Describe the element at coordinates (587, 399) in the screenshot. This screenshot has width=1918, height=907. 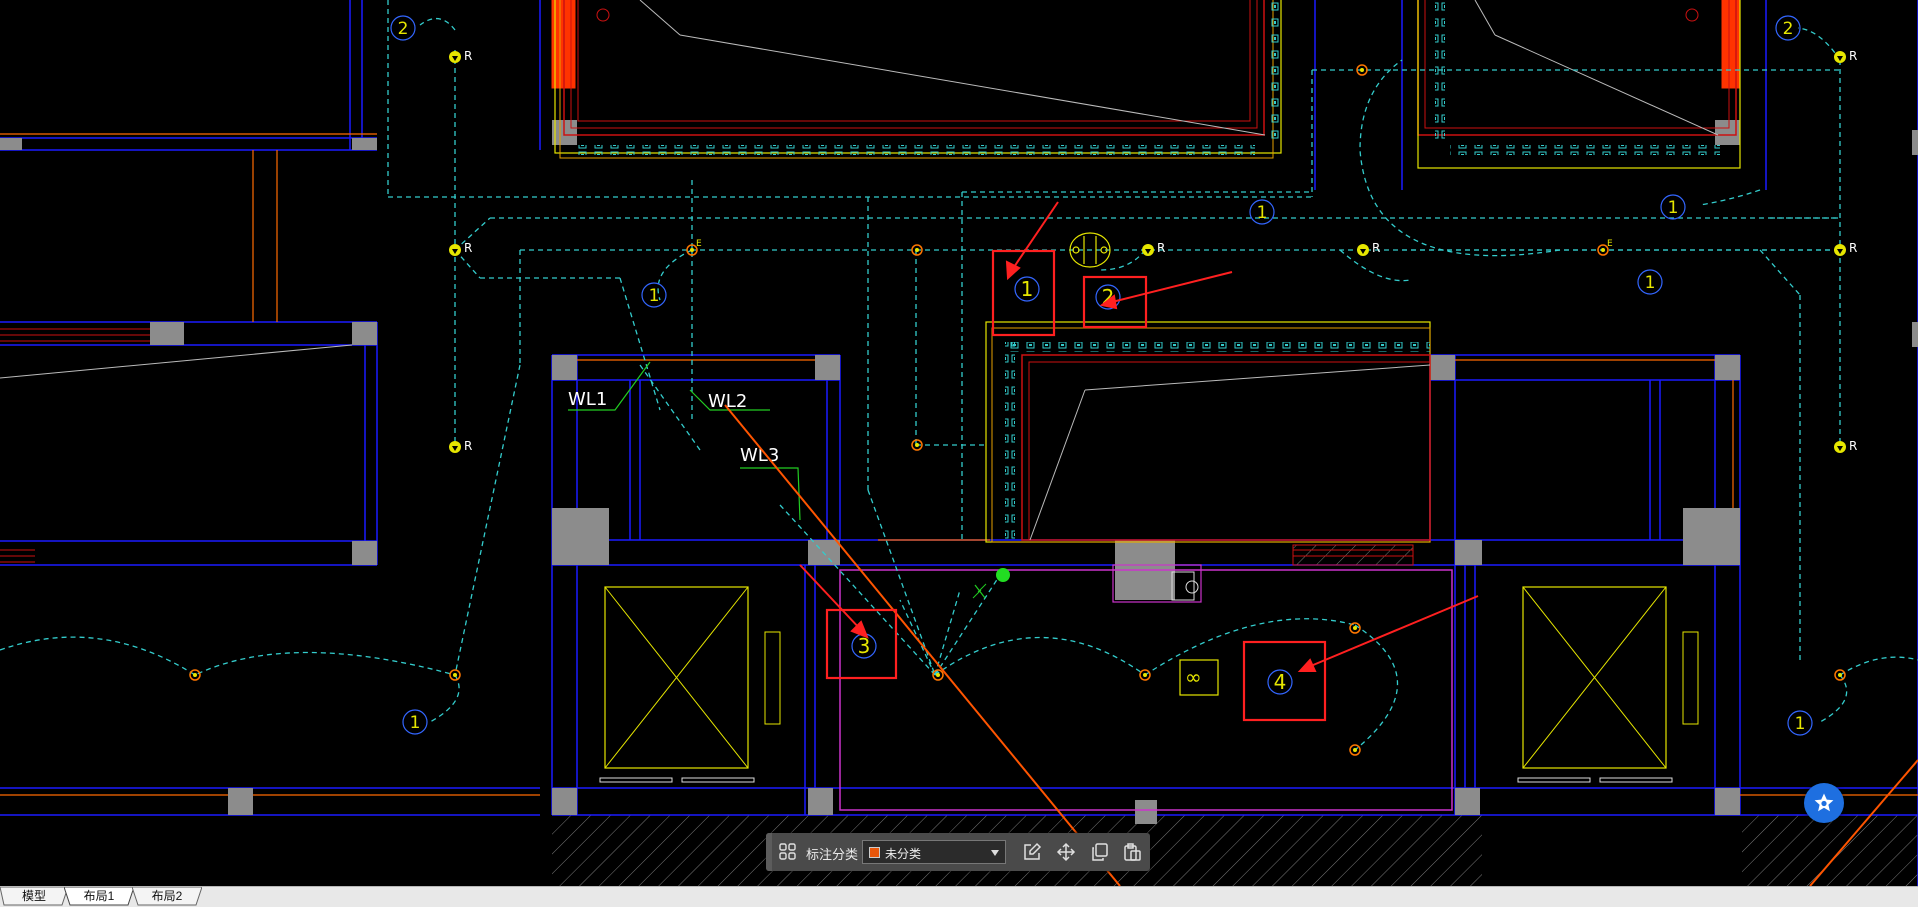
I see `wl1-label: WL1` at that location.